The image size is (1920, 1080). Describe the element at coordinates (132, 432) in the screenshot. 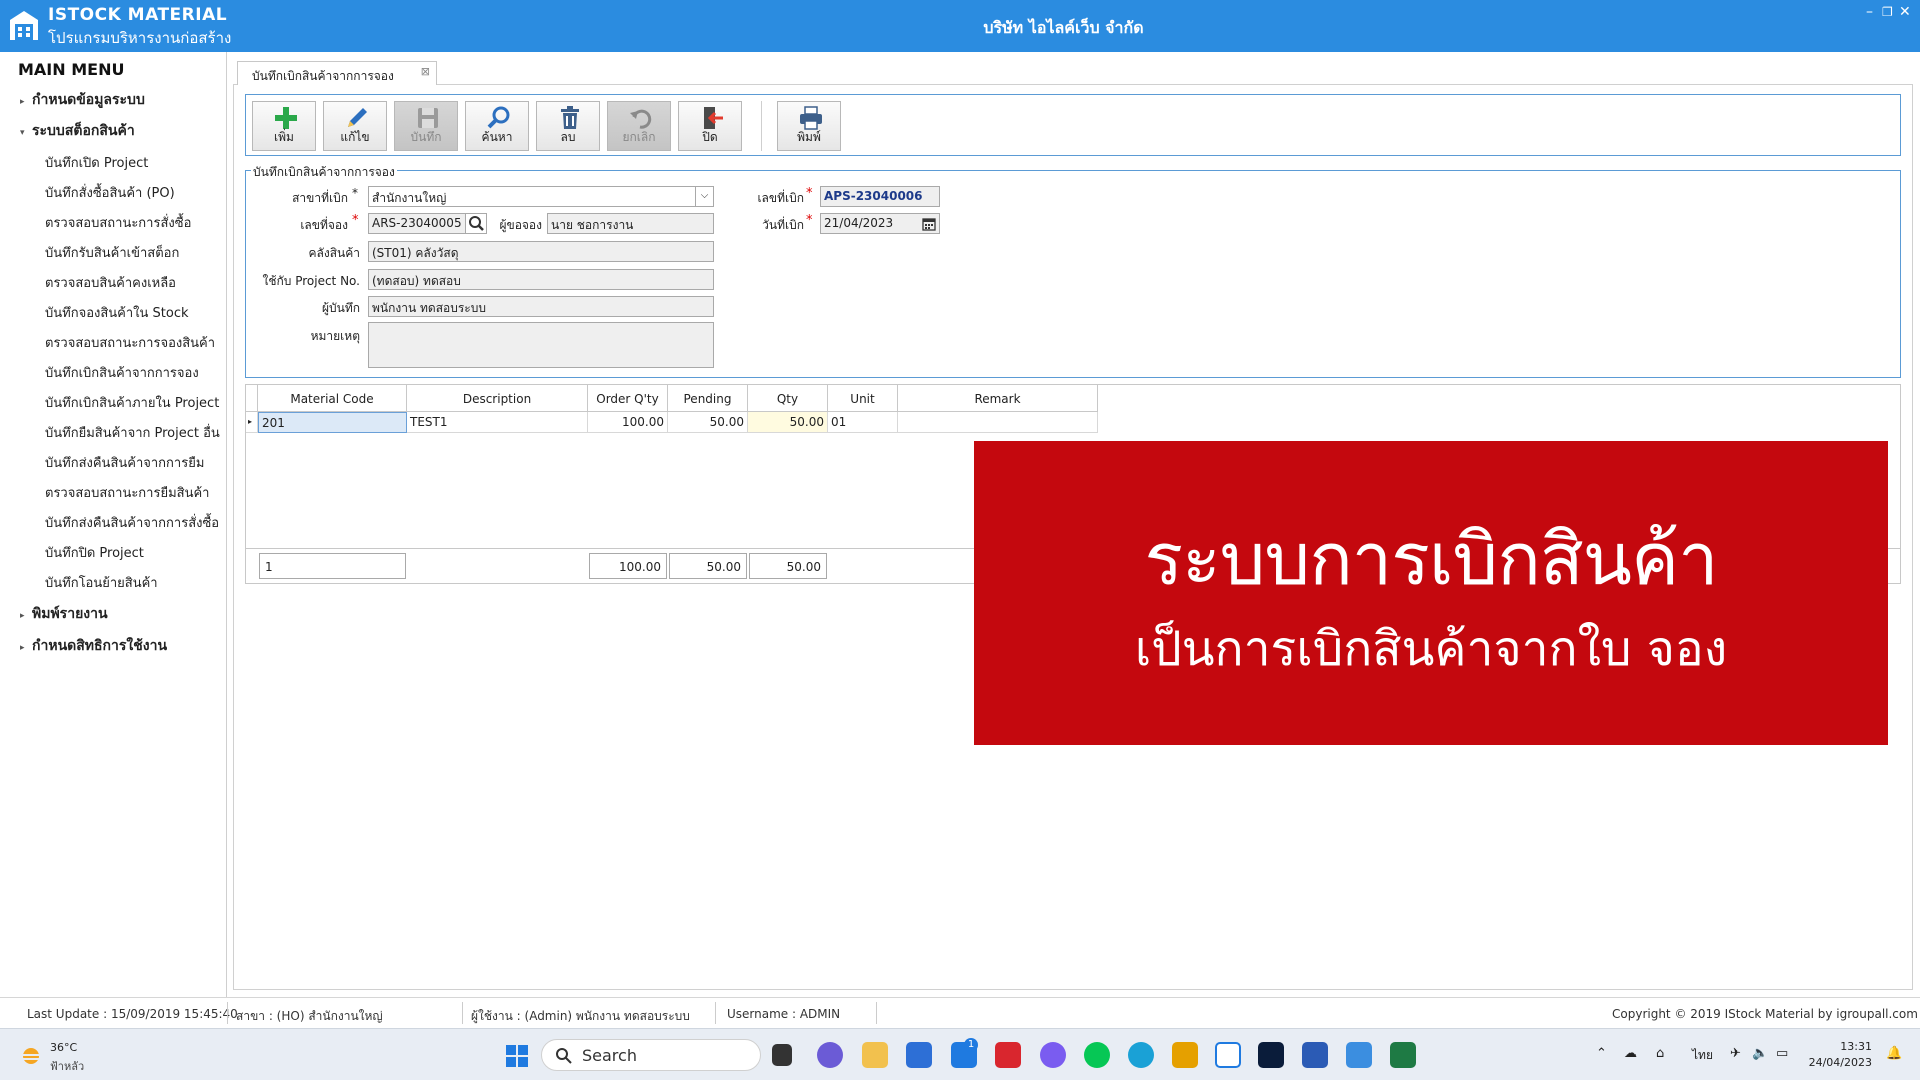

I see `menu-item-borrow-from-project: บันทึกยืมสินค้าจาก Project อื่น` at that location.